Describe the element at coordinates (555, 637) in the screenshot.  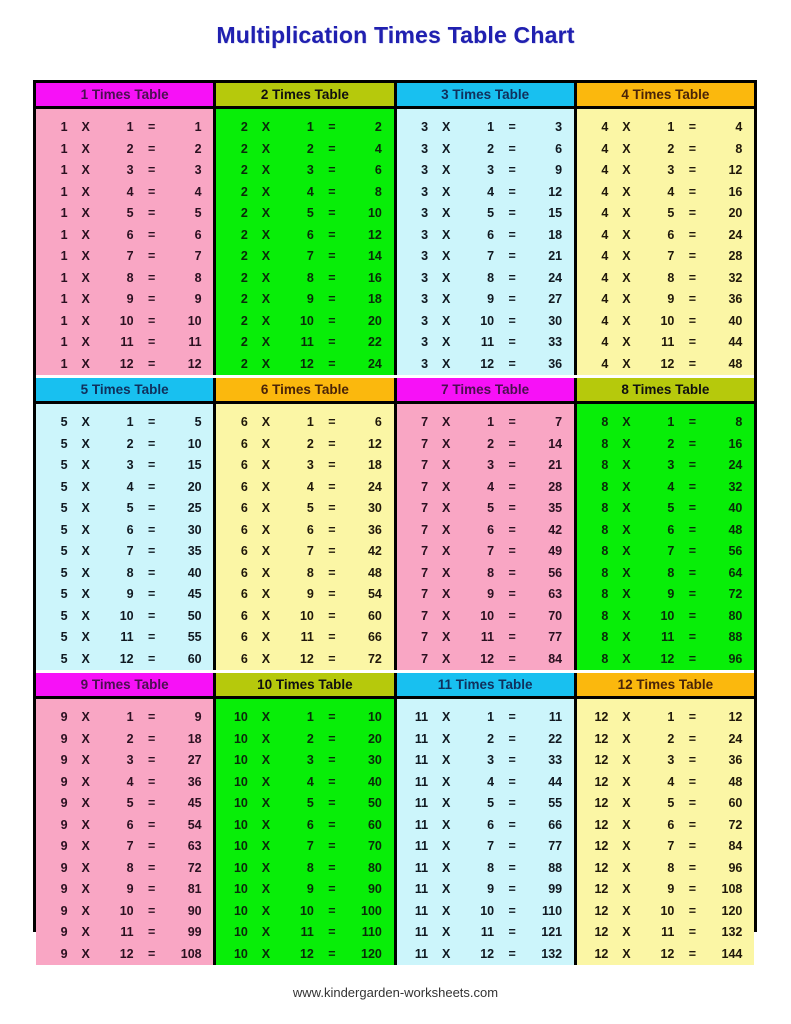
I see `product-value: 77` at that location.